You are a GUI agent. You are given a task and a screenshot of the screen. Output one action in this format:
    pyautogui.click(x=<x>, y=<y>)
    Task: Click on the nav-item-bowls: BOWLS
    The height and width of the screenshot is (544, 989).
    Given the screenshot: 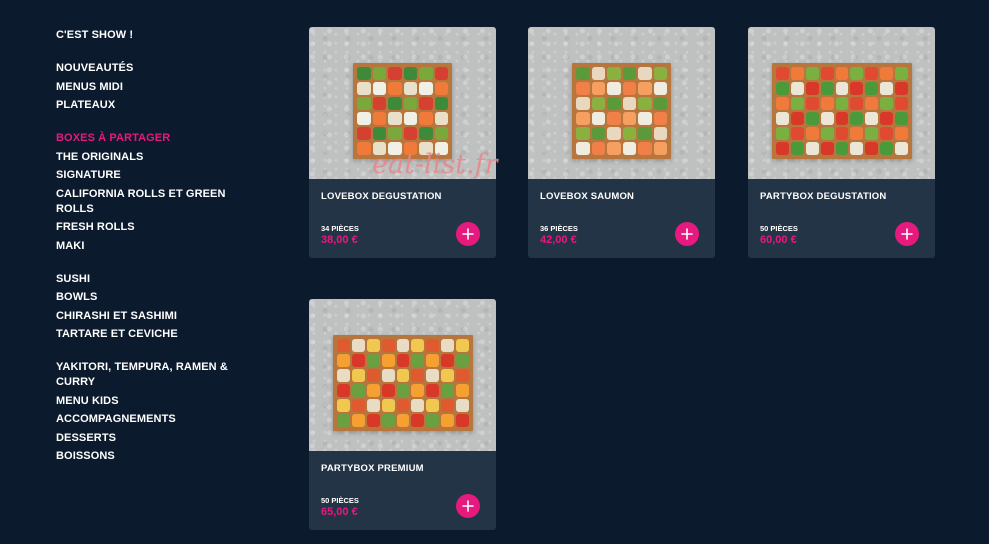 What is the action you would take?
    pyautogui.click(x=146, y=297)
    